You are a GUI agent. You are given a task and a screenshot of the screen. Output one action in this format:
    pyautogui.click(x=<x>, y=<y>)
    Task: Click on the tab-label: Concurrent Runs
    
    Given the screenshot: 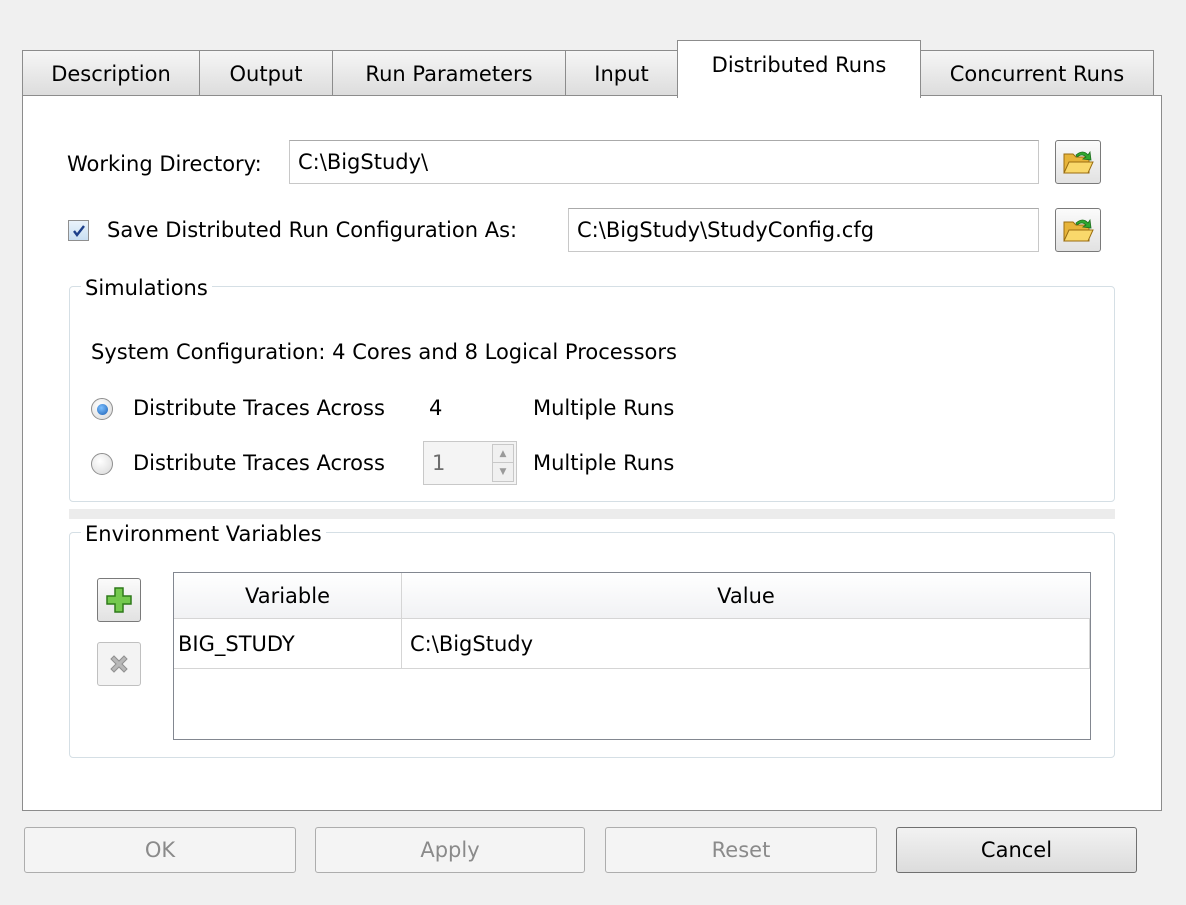 What is the action you would take?
    pyautogui.click(x=1037, y=73)
    